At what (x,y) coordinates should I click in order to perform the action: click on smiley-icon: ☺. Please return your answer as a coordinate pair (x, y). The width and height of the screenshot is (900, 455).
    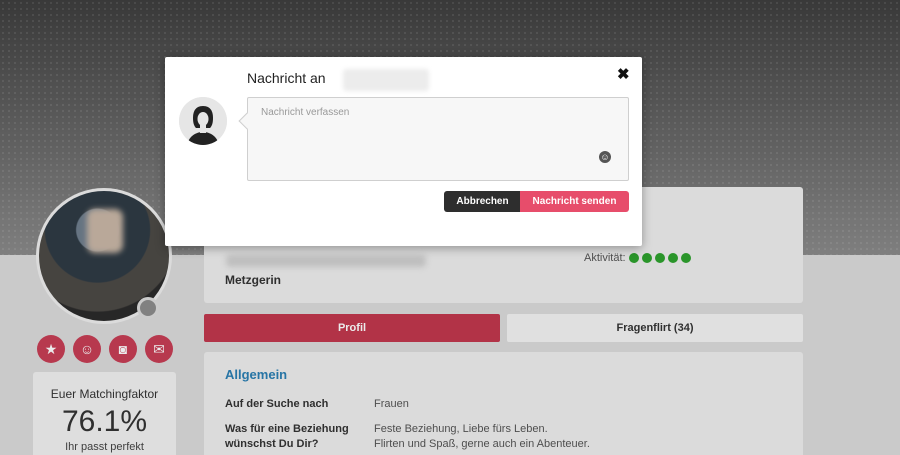
    Looking at the image, I should click on (605, 157).